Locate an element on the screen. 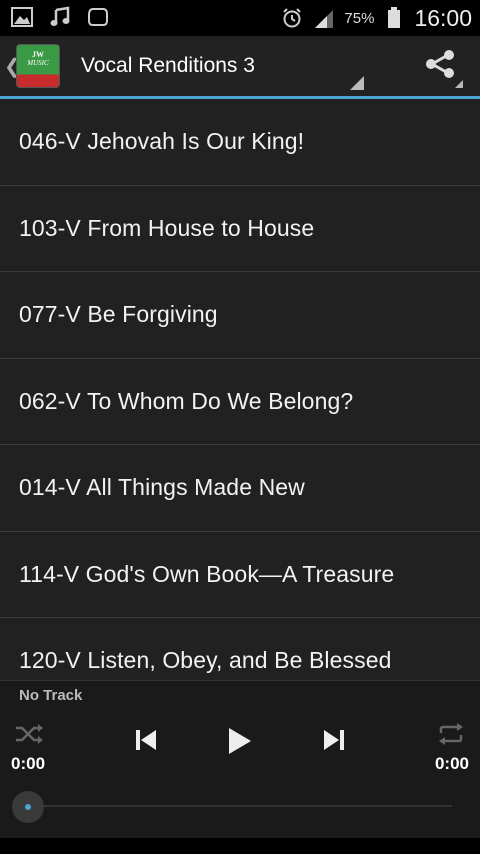 Image resolution: width=480 pixels, height=854 pixels. track-item: 077-V Be Forgiving is located at coordinates (240, 315).